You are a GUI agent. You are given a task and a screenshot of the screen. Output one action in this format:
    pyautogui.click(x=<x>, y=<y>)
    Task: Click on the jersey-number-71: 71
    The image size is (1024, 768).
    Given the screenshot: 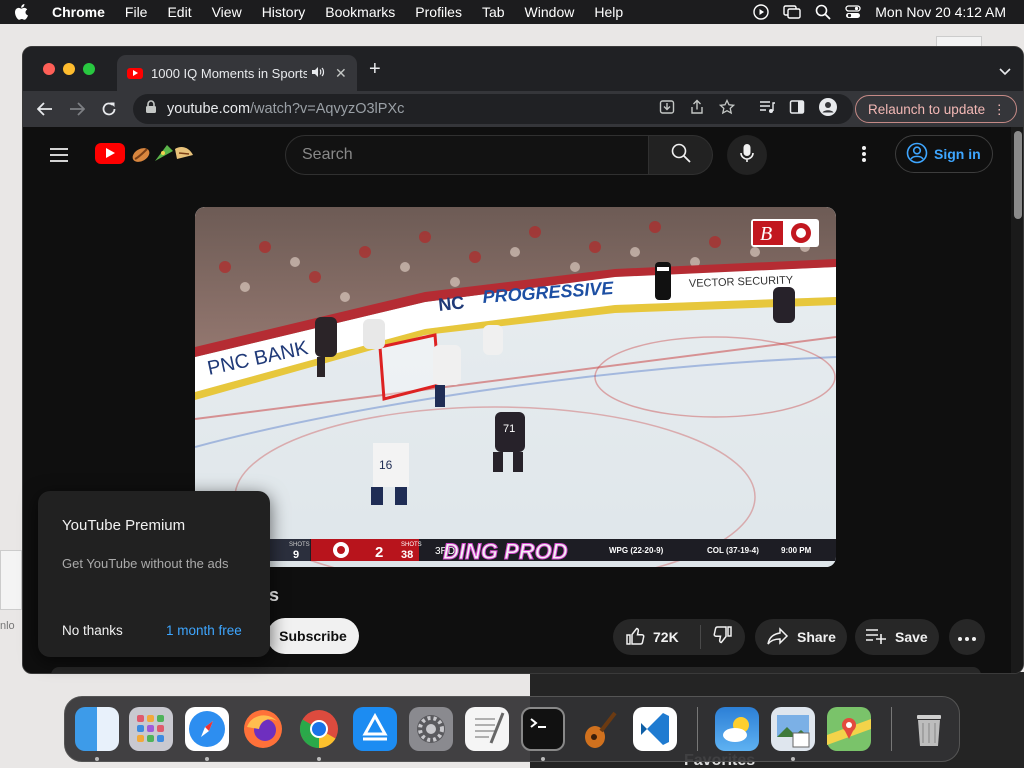 What is the action you would take?
    pyautogui.click(x=509, y=429)
    